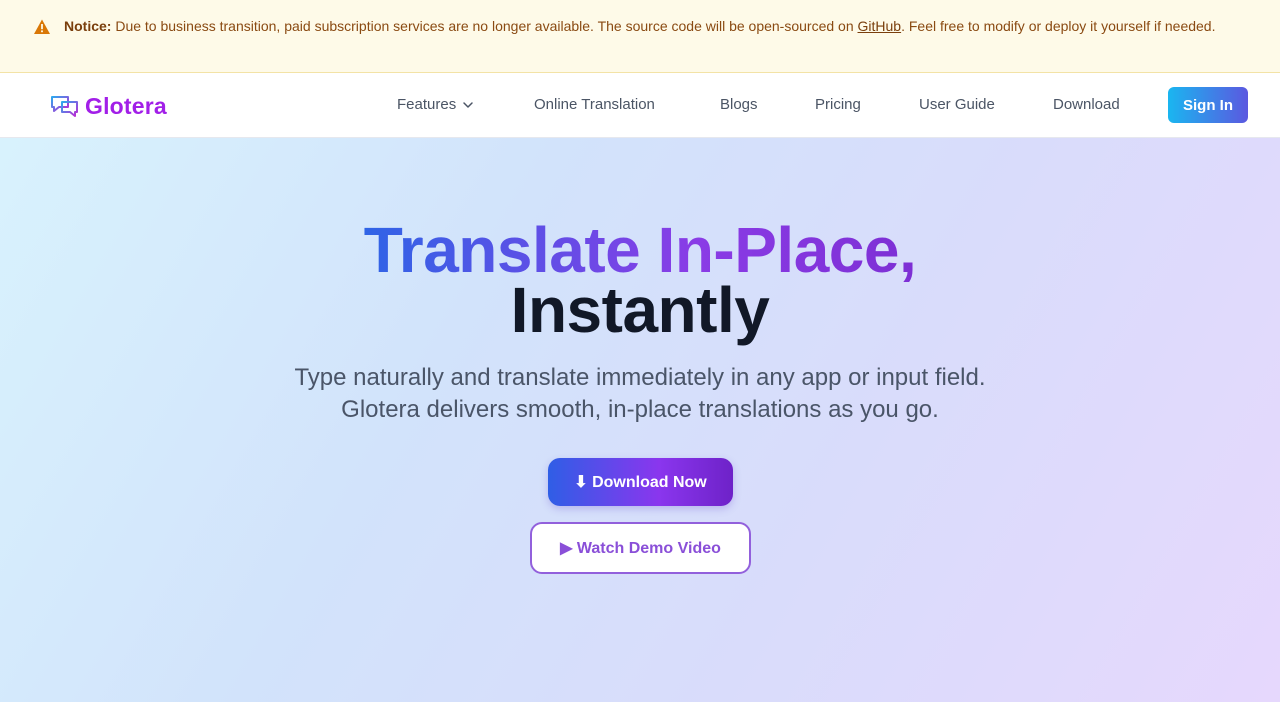 The height and width of the screenshot is (720, 1280). Describe the element at coordinates (468, 105) in the screenshot. I see `chevron-down-icon` at that location.